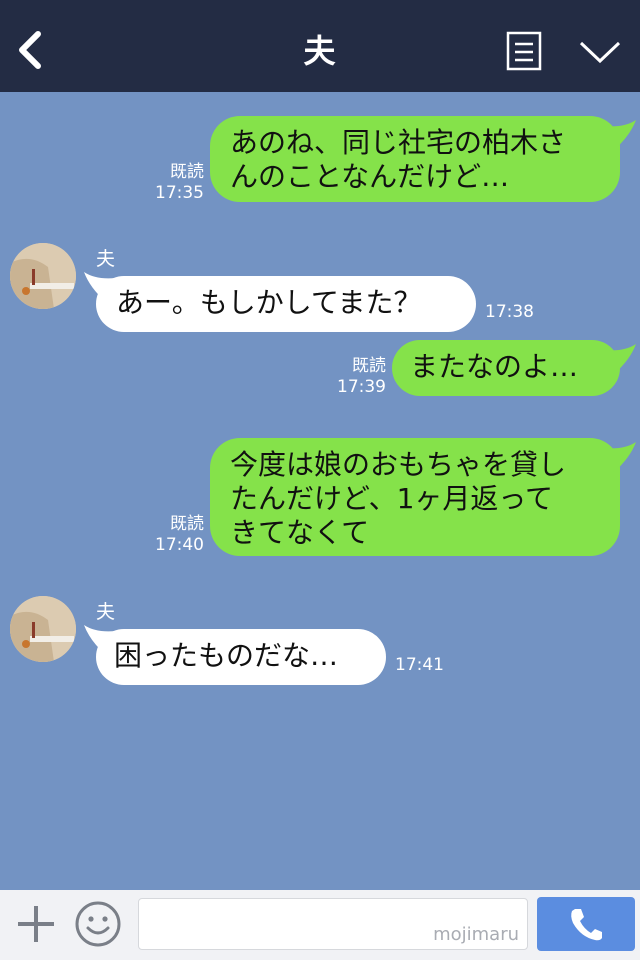 The height and width of the screenshot is (960, 640). Describe the element at coordinates (361, 387) in the screenshot. I see `message-time: 17:39` at that location.